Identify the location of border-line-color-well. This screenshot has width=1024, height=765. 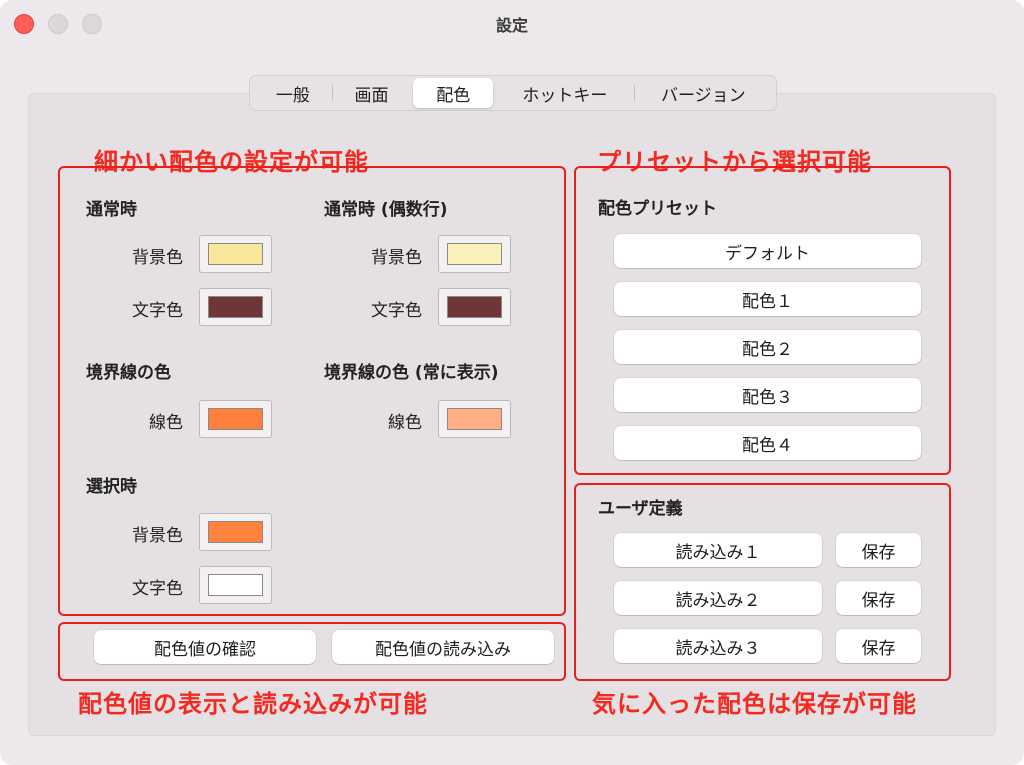
(235, 419).